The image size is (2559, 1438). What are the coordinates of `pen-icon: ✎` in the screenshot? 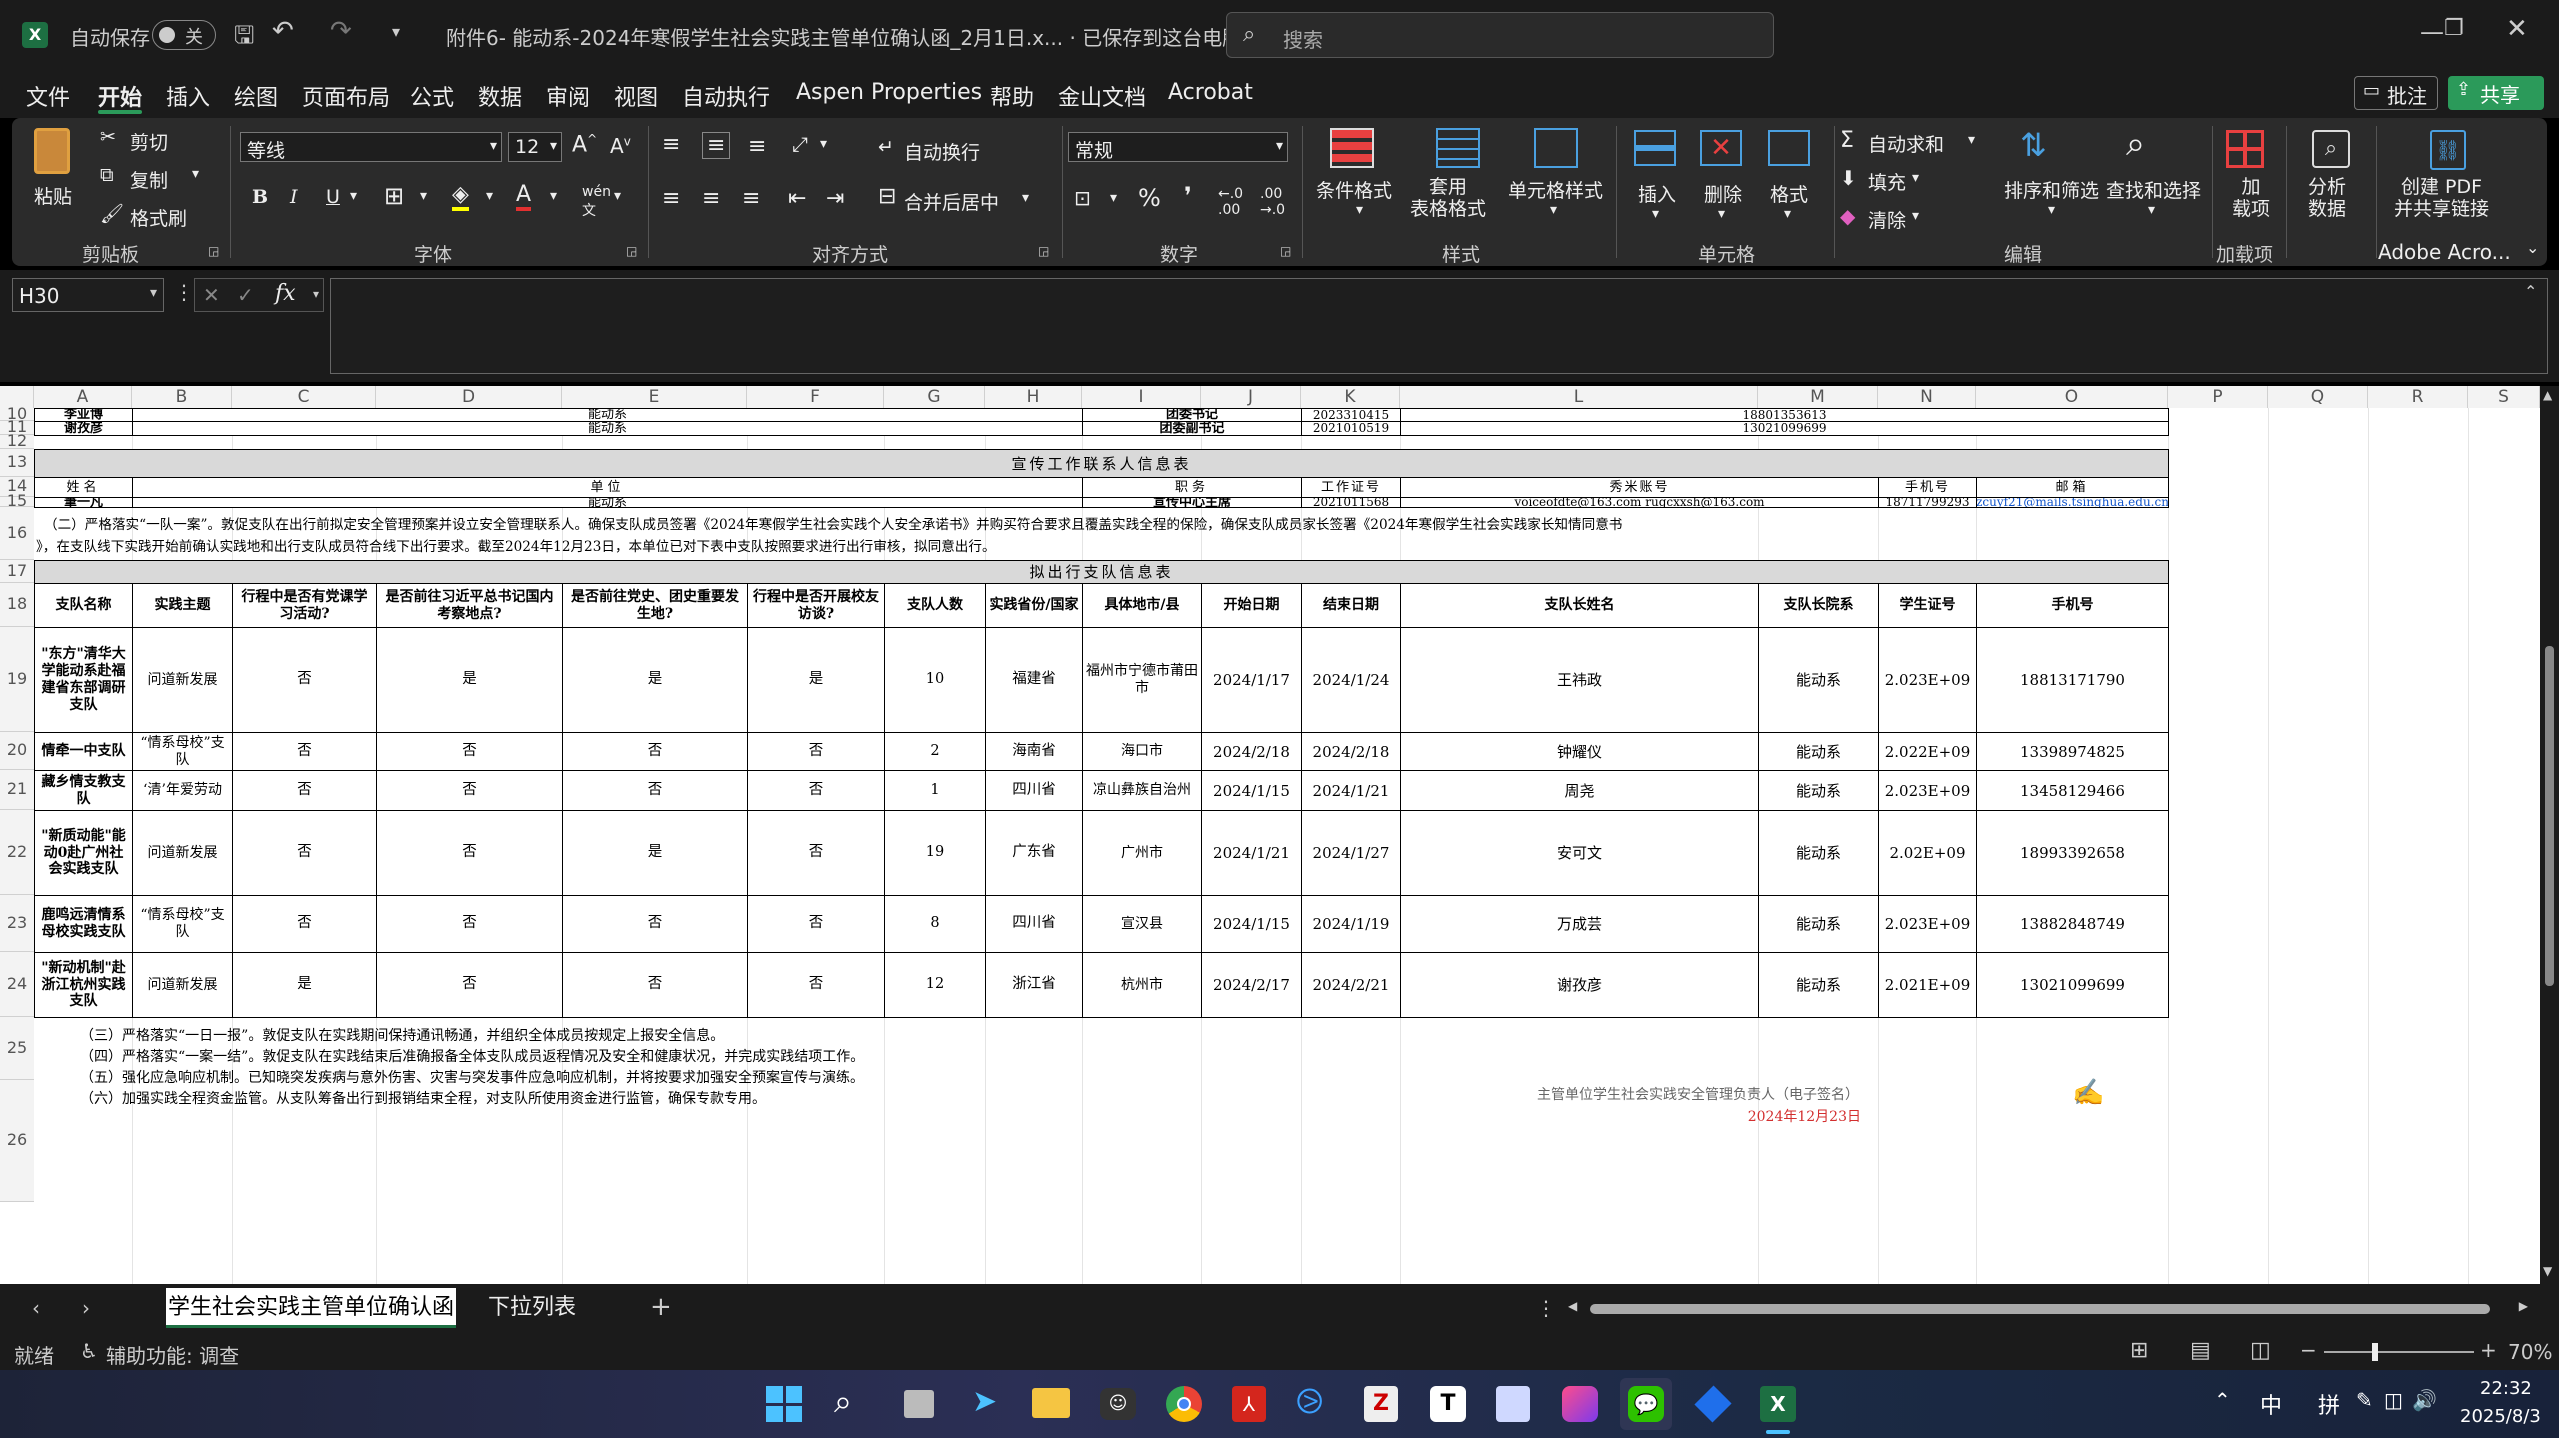 It's located at (2364, 1400).